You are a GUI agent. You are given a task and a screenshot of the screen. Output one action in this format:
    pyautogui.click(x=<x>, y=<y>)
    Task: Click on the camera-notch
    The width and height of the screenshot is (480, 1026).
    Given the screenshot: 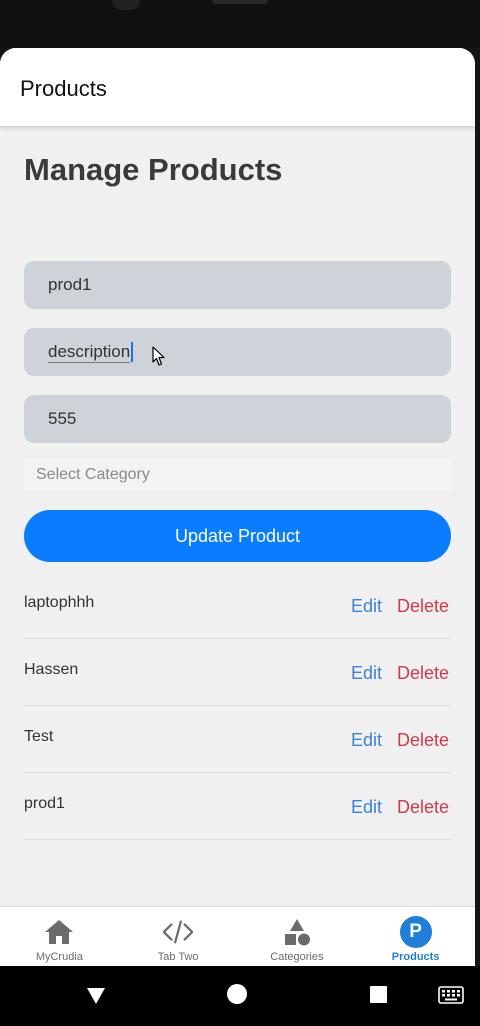 What is the action you would take?
    pyautogui.click(x=126, y=5)
    